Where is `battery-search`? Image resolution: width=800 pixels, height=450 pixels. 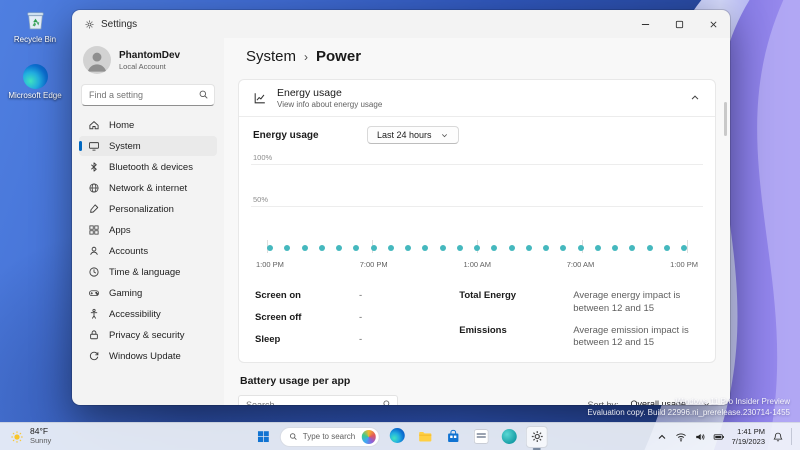 battery-search is located at coordinates (318, 400).